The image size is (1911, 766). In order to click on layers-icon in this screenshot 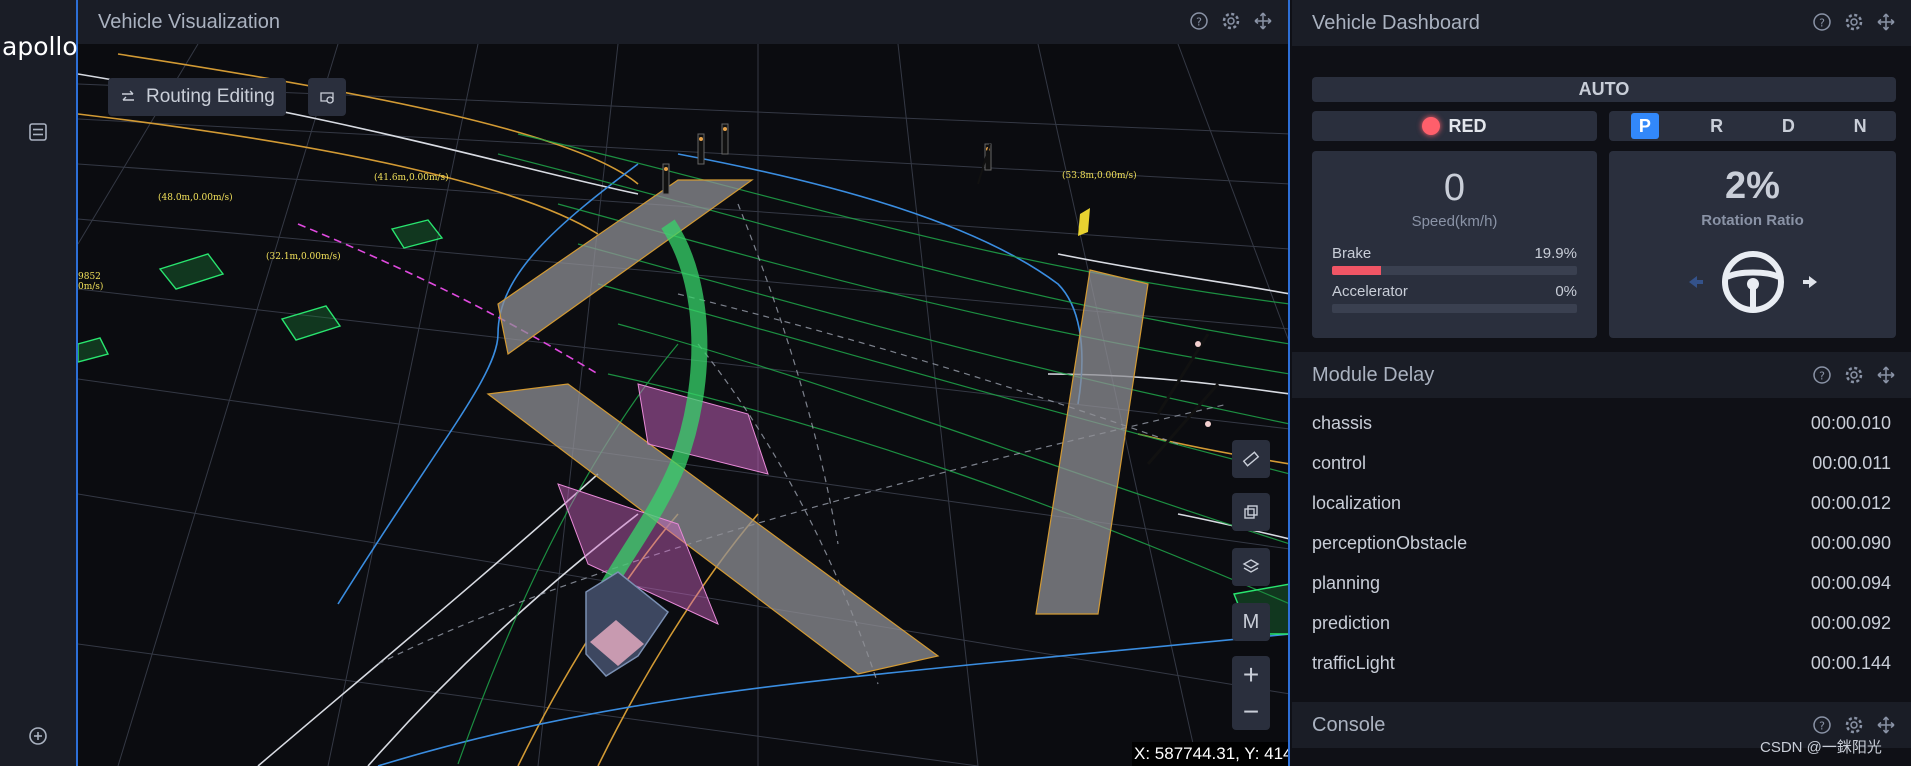, I will do `click(1251, 566)`.